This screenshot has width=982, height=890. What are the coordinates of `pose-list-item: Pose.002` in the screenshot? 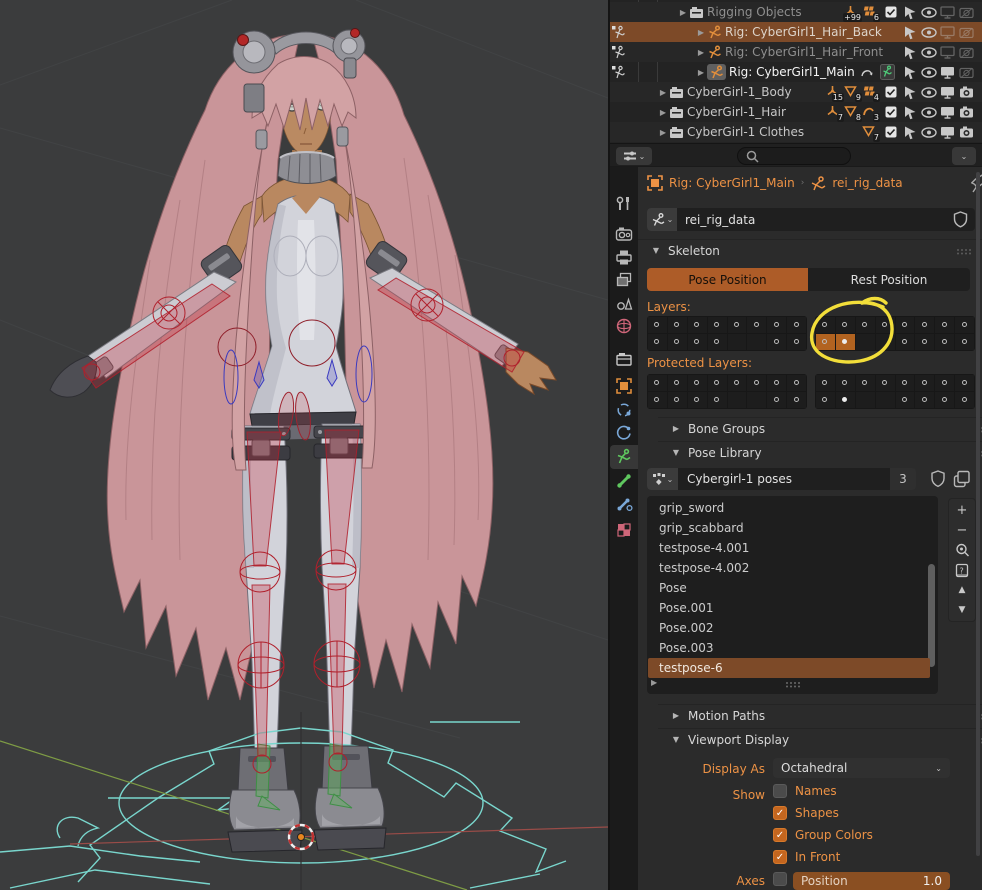 It's located at (789, 628).